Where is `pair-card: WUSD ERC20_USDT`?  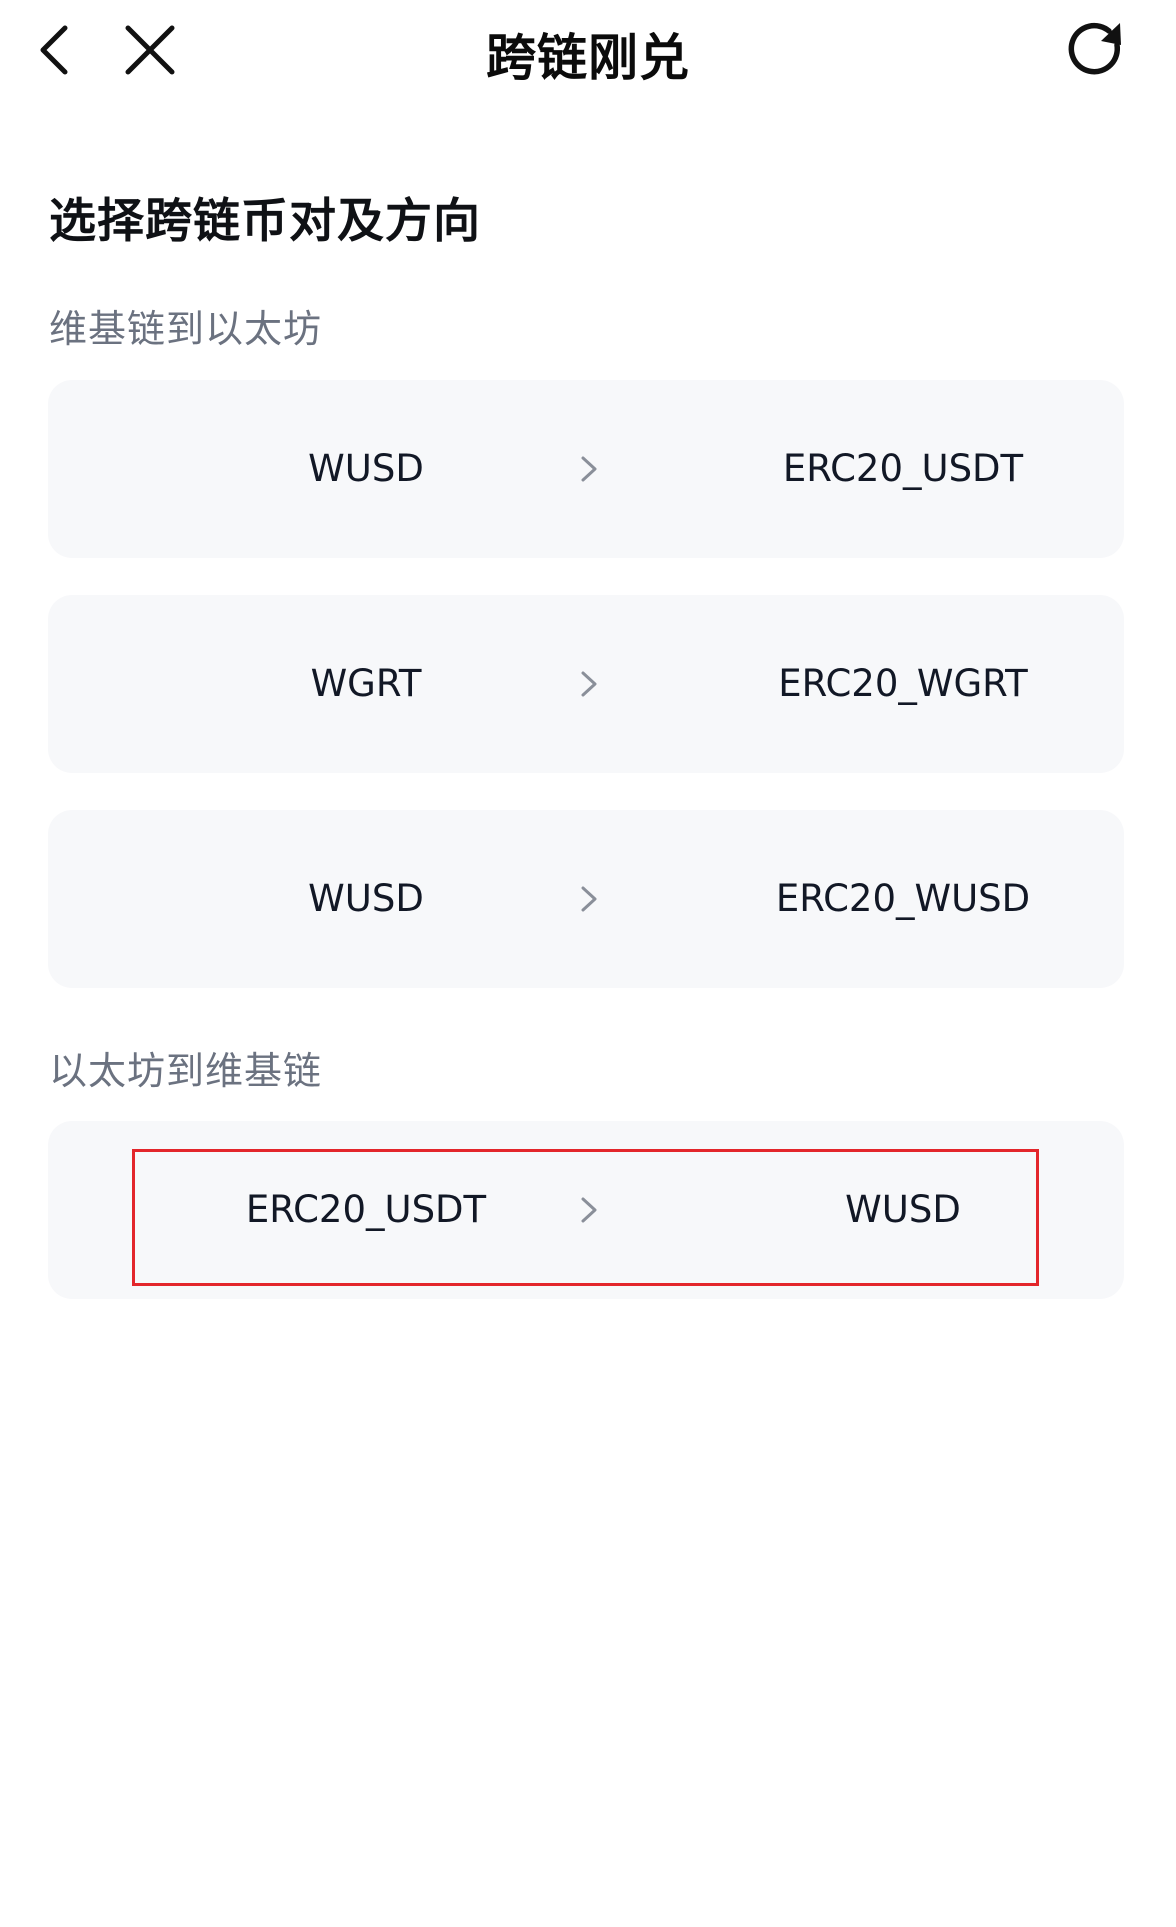 pair-card: WUSD ERC20_USDT is located at coordinates (586, 469).